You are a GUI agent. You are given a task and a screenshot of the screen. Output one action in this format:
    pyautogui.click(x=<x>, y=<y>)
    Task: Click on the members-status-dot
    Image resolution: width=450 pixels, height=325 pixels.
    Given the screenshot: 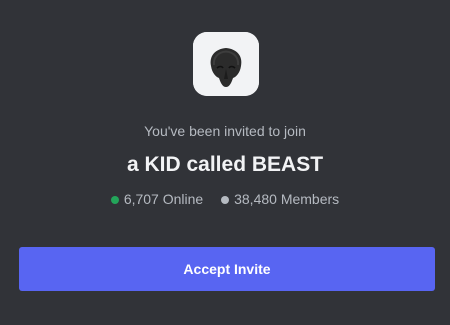 What is the action you would take?
    pyautogui.click(x=225, y=199)
    